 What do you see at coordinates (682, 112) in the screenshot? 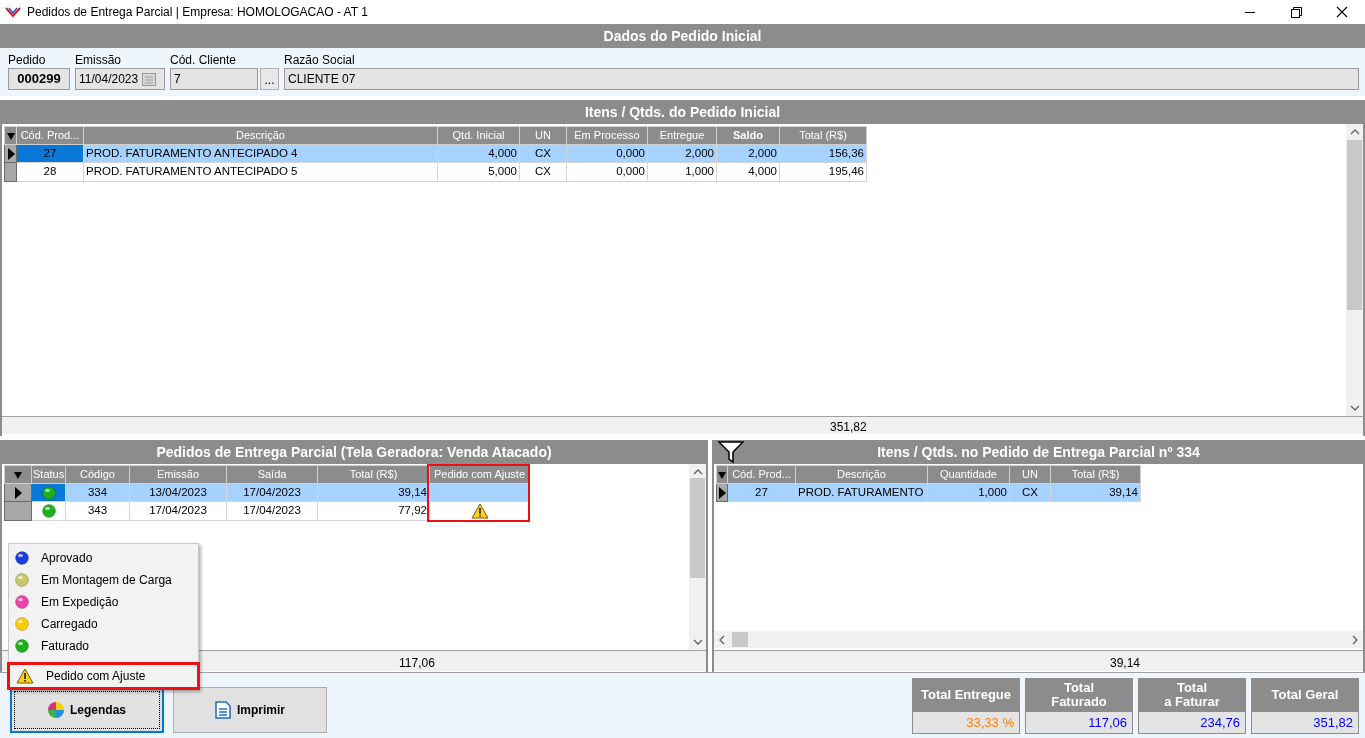
I see `panel-title: Itens / Qtds. do Pedido Inicial` at bounding box center [682, 112].